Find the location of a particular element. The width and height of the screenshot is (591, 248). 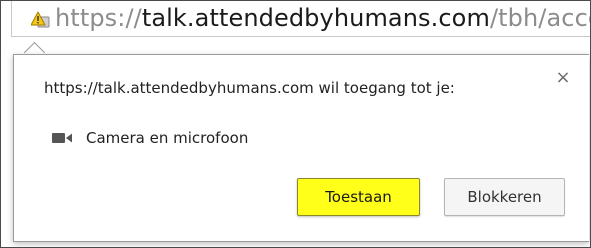

permission-label: Camera en microfoon is located at coordinates (167, 138).